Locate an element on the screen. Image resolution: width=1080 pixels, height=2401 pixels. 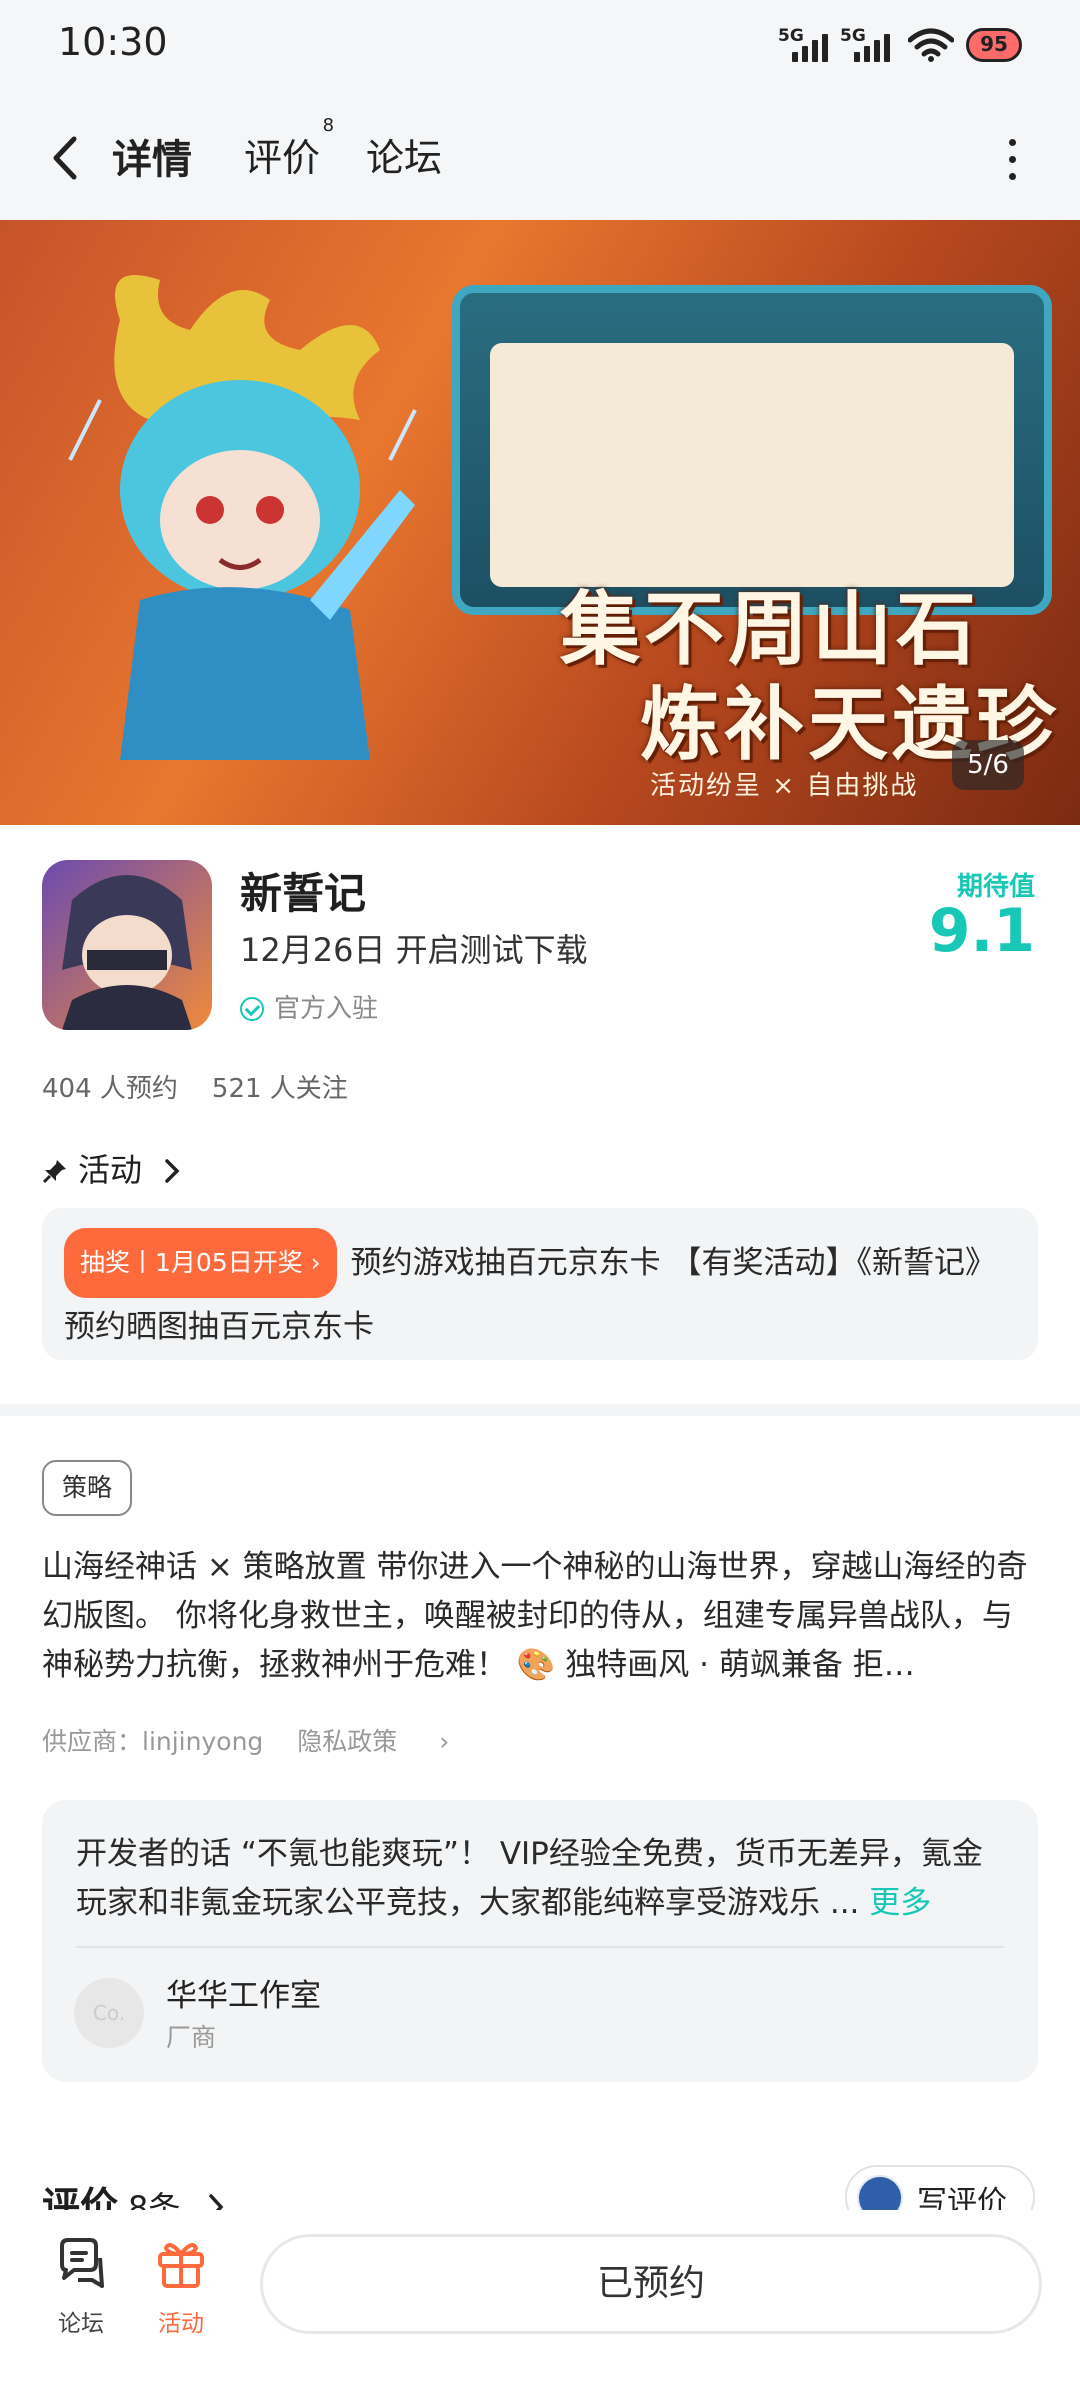
tab-details: 详情 is located at coordinates (152, 161).